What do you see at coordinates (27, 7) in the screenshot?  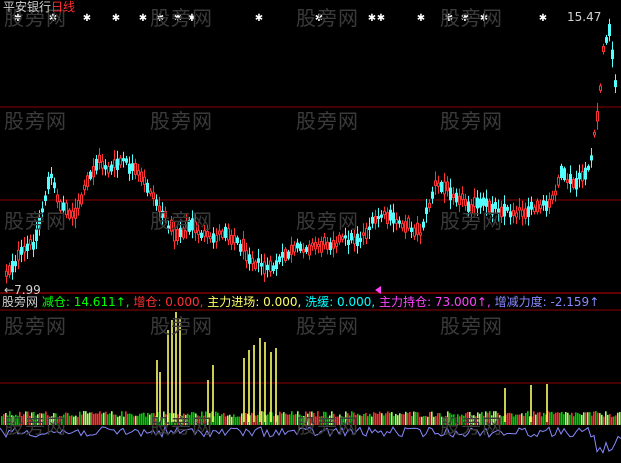 I see `stock-name: 平安银行` at bounding box center [27, 7].